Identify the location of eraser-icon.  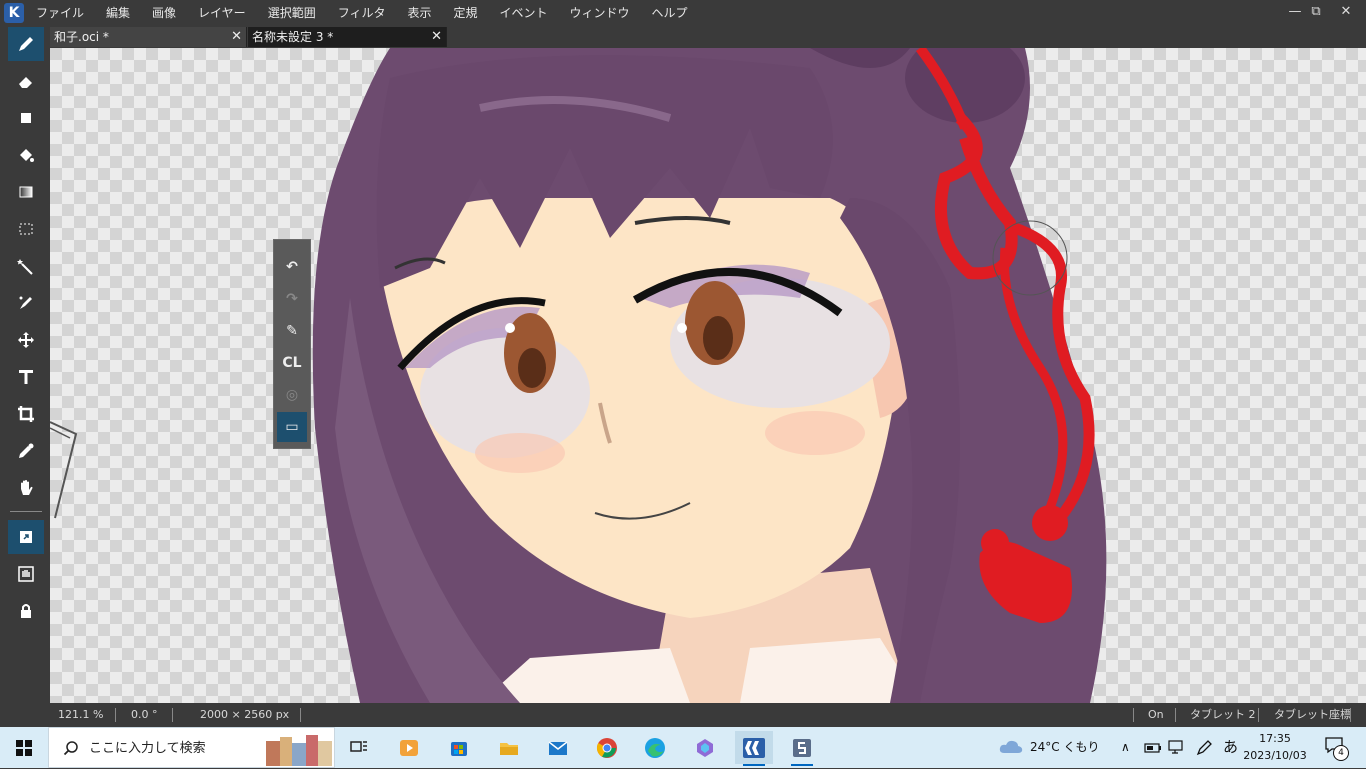
(26, 81).